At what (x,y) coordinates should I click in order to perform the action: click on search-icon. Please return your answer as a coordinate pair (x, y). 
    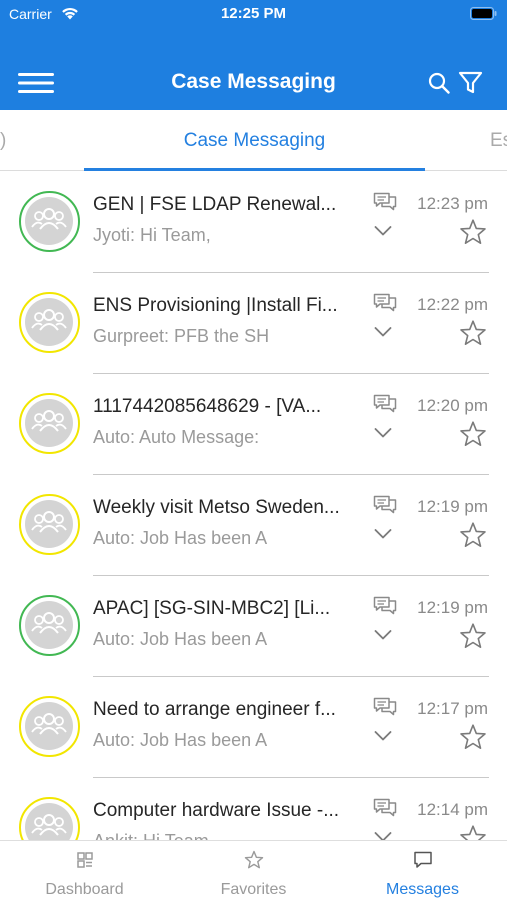
    Looking at the image, I should click on (439, 83).